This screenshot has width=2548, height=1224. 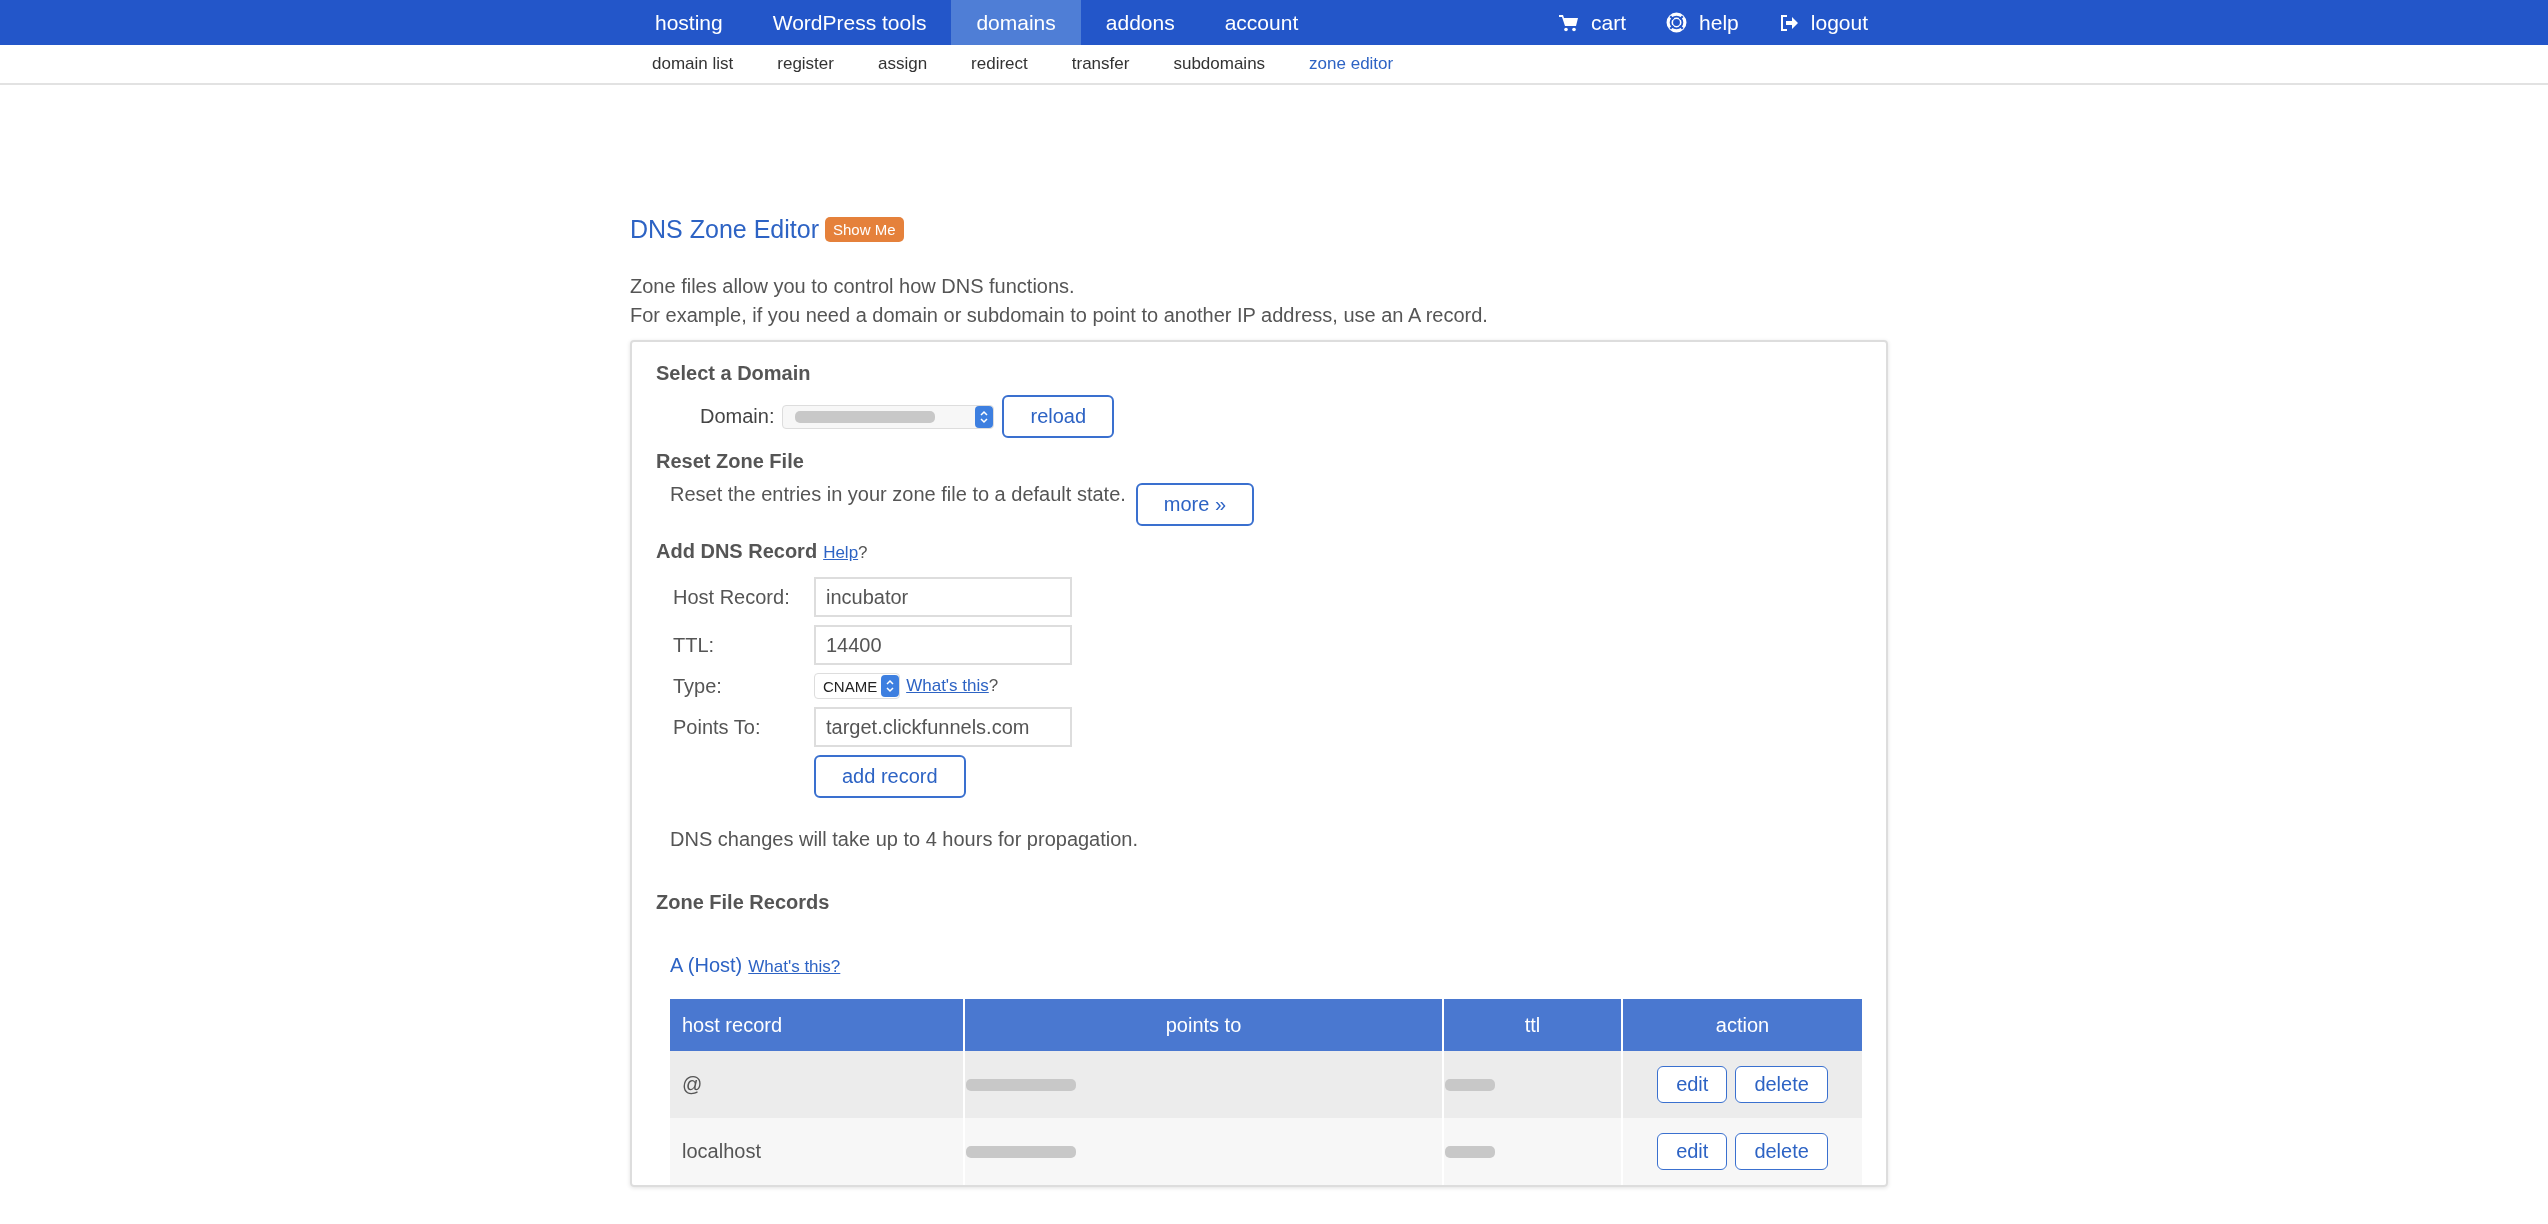 What do you see at coordinates (849, 22) in the screenshot?
I see `nav-tab: WordPress tools` at bounding box center [849, 22].